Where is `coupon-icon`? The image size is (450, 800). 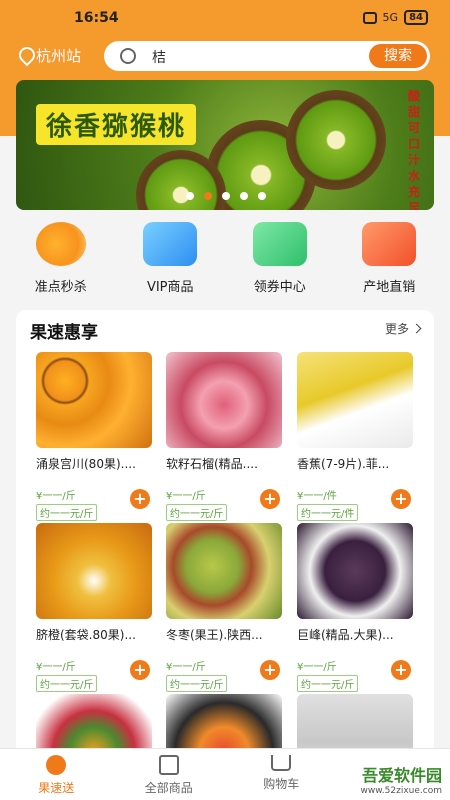 coupon-icon is located at coordinates (279, 244).